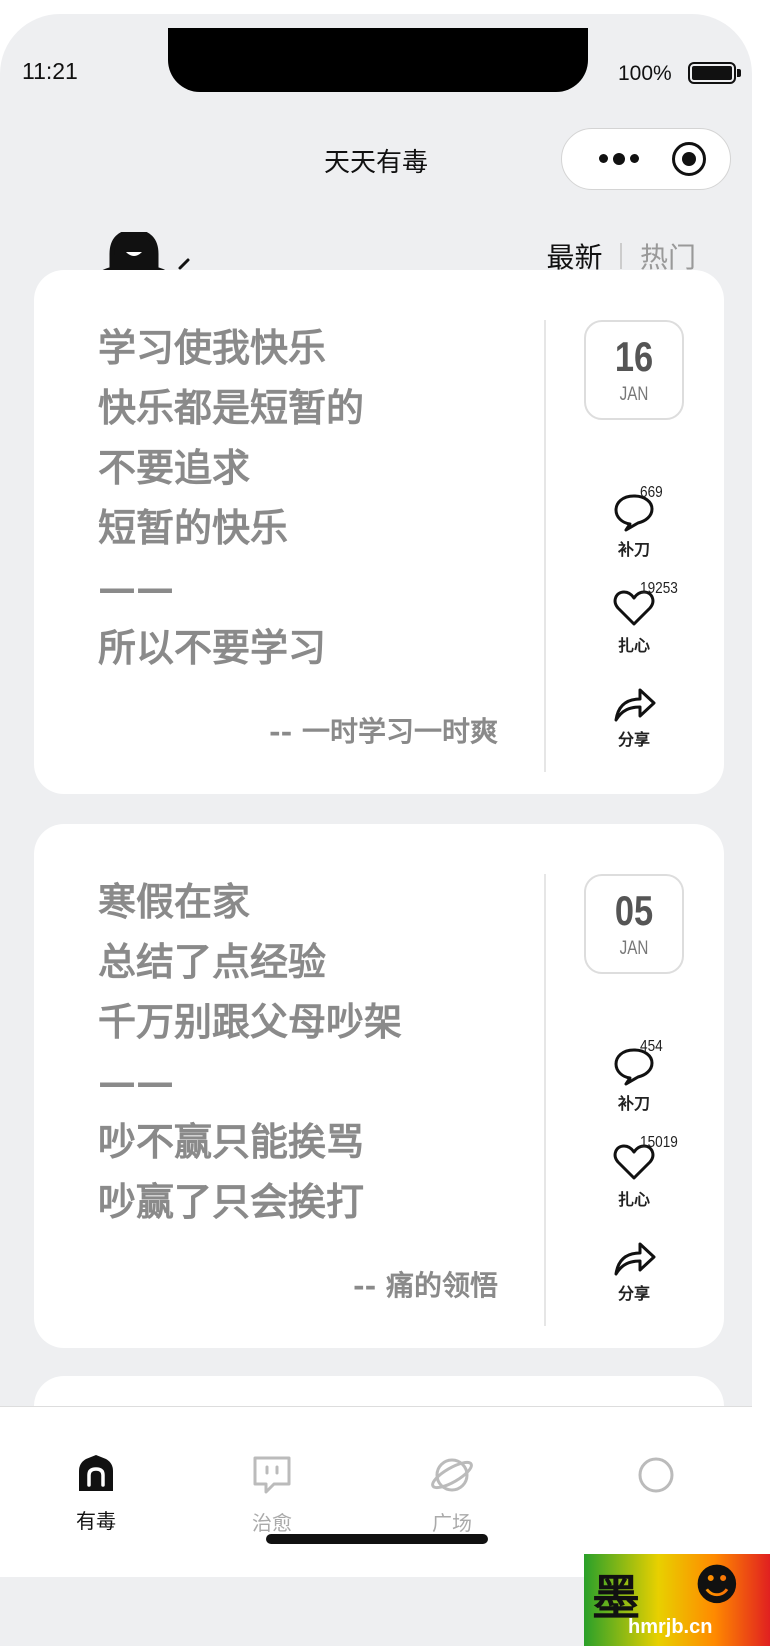 This screenshot has width=770, height=1646. What do you see at coordinates (645, 73) in the screenshot?
I see `battery-percent: 100%` at bounding box center [645, 73].